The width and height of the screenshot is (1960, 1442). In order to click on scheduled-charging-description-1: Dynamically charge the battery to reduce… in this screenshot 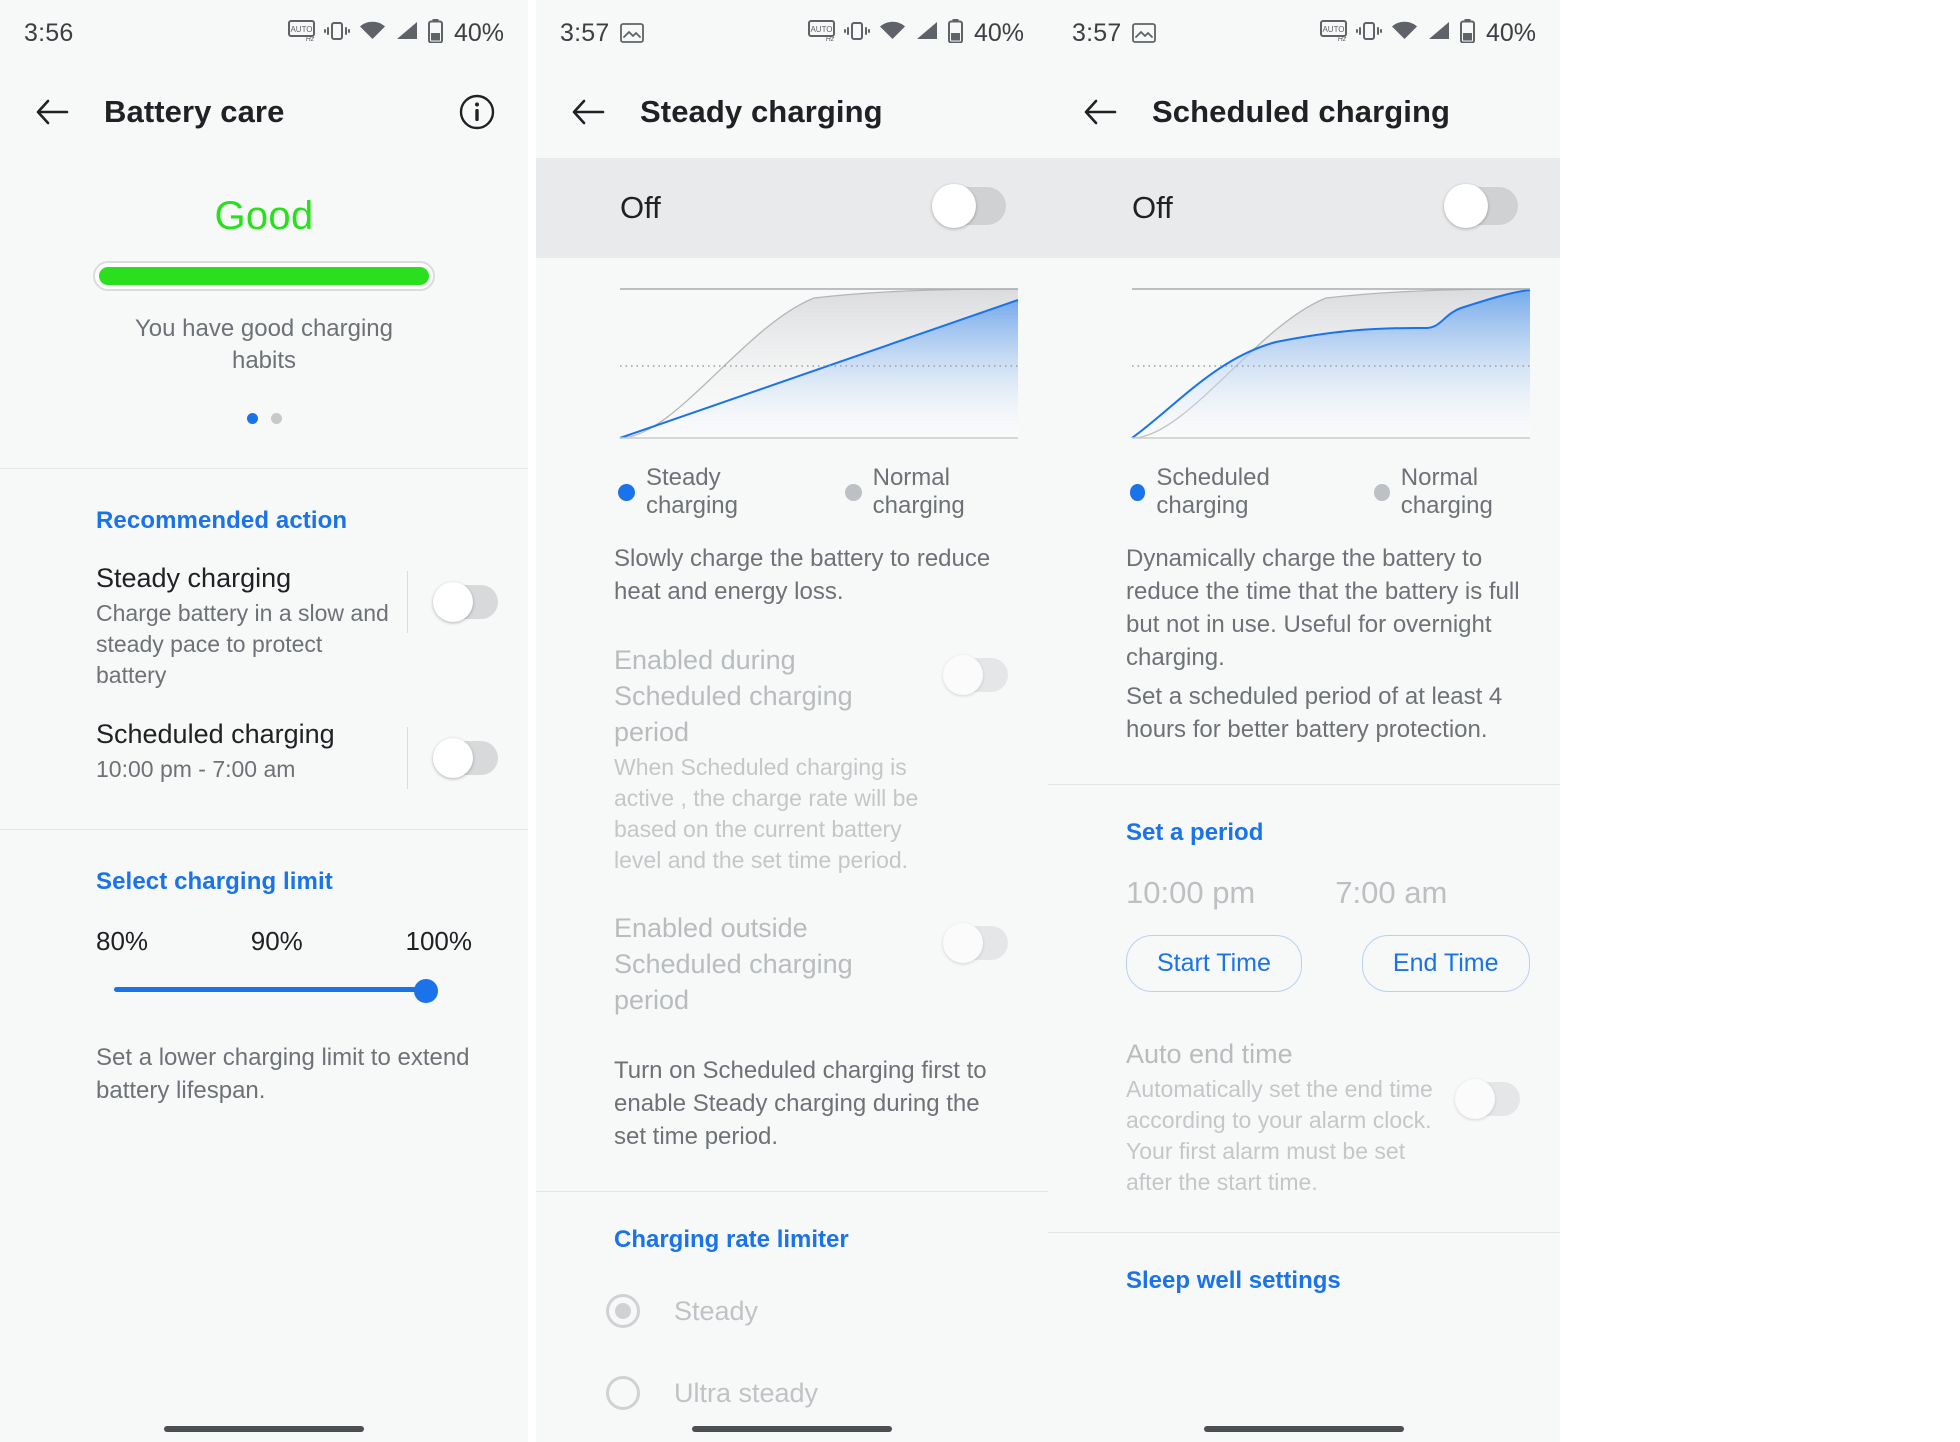, I will do `click(1323, 608)`.